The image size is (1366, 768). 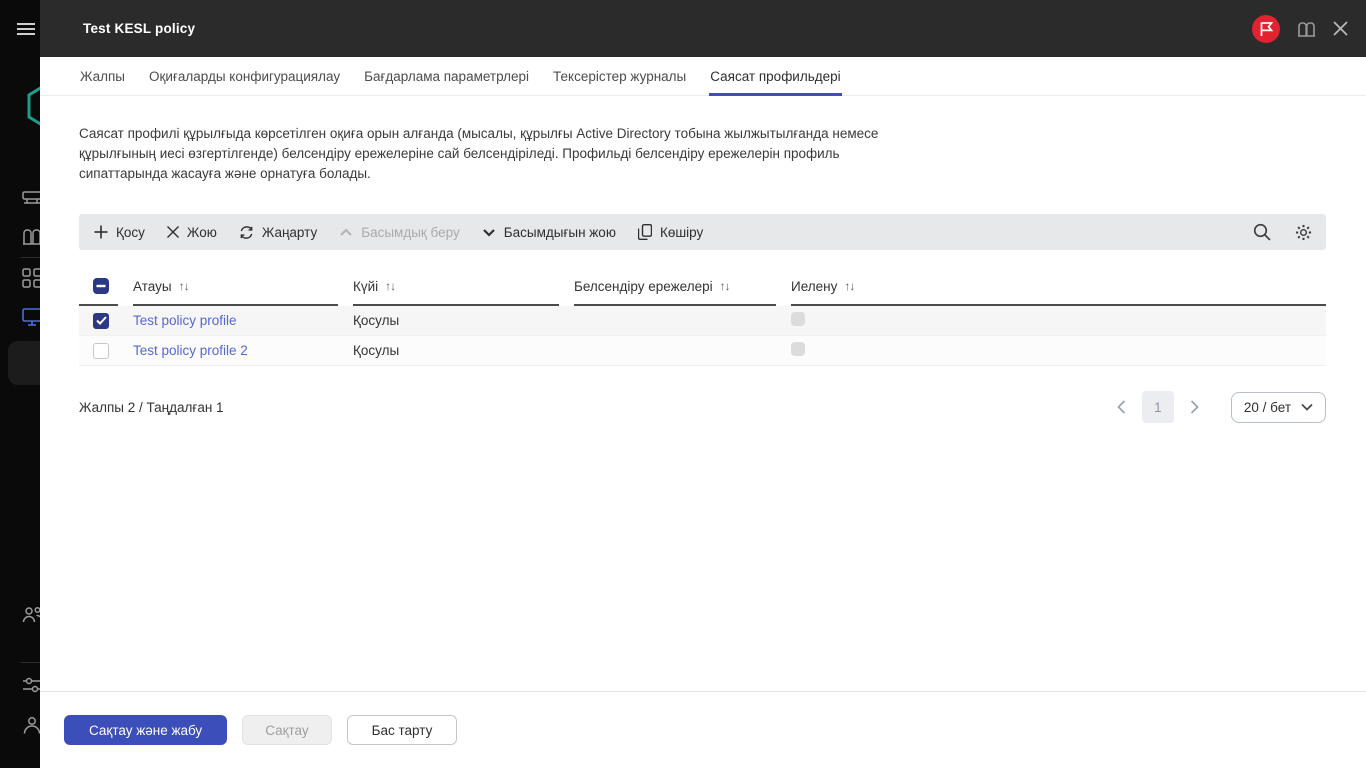 I want to click on pagination: 1 20 / бет, so click(x=1221, y=407).